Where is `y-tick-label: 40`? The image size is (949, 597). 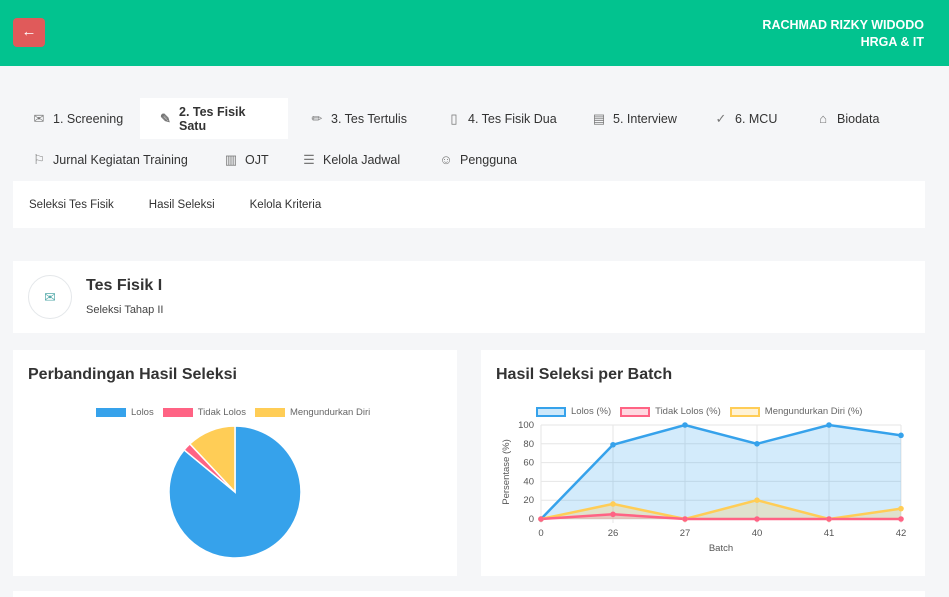
y-tick-label: 40 is located at coordinates (528, 481).